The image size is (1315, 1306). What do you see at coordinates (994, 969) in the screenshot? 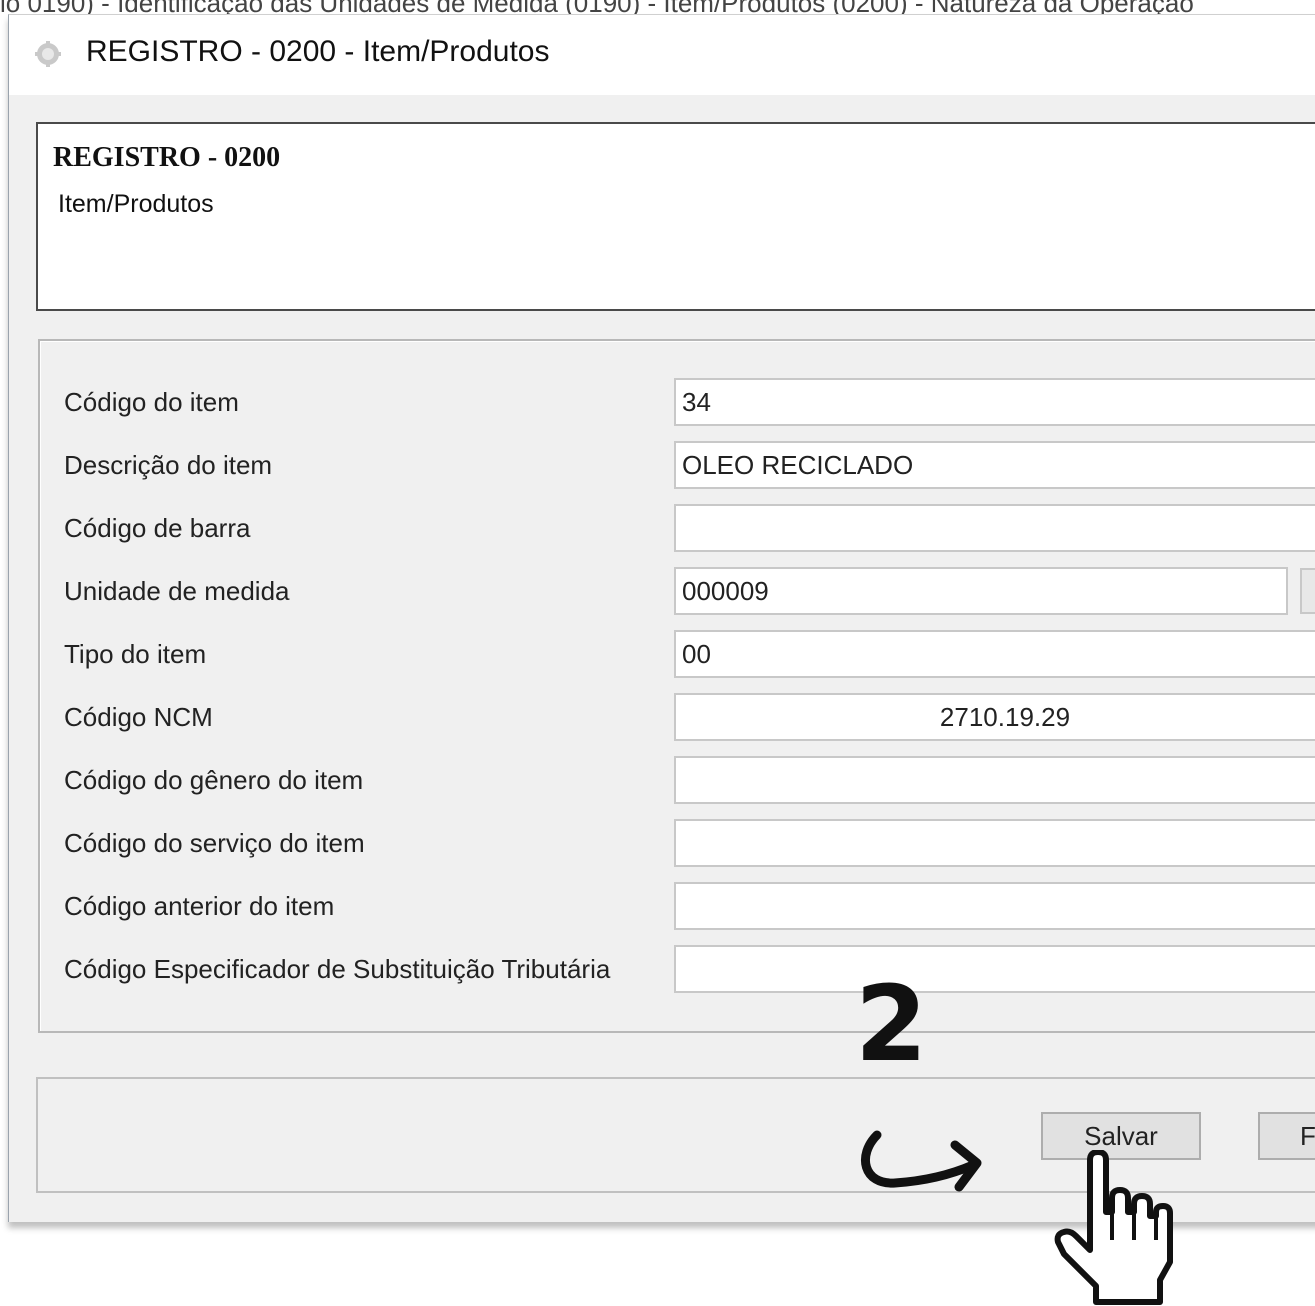
I see `input-cest` at bounding box center [994, 969].